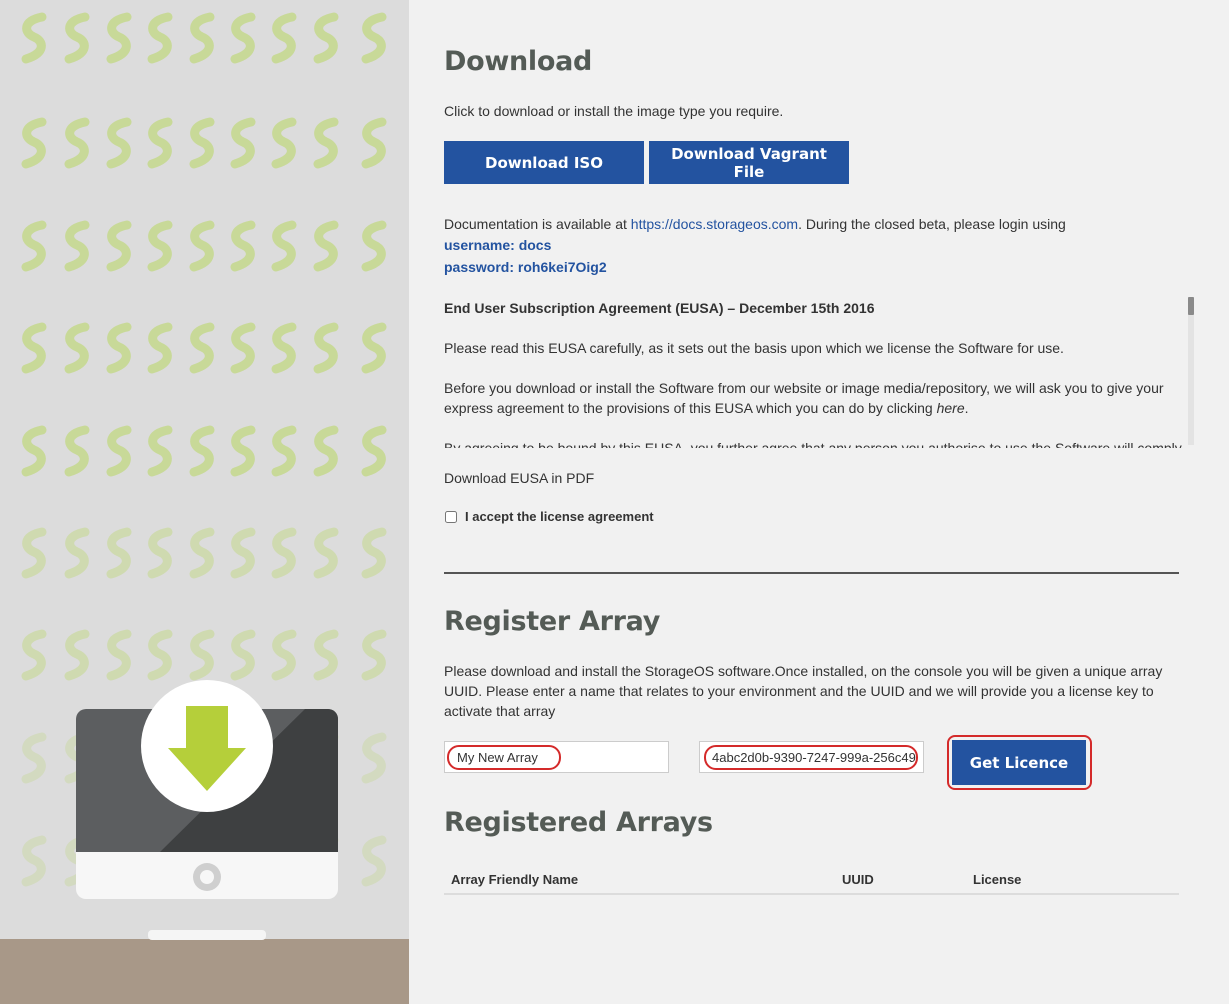  I want to click on eusa-scrollbar, so click(1191, 371).